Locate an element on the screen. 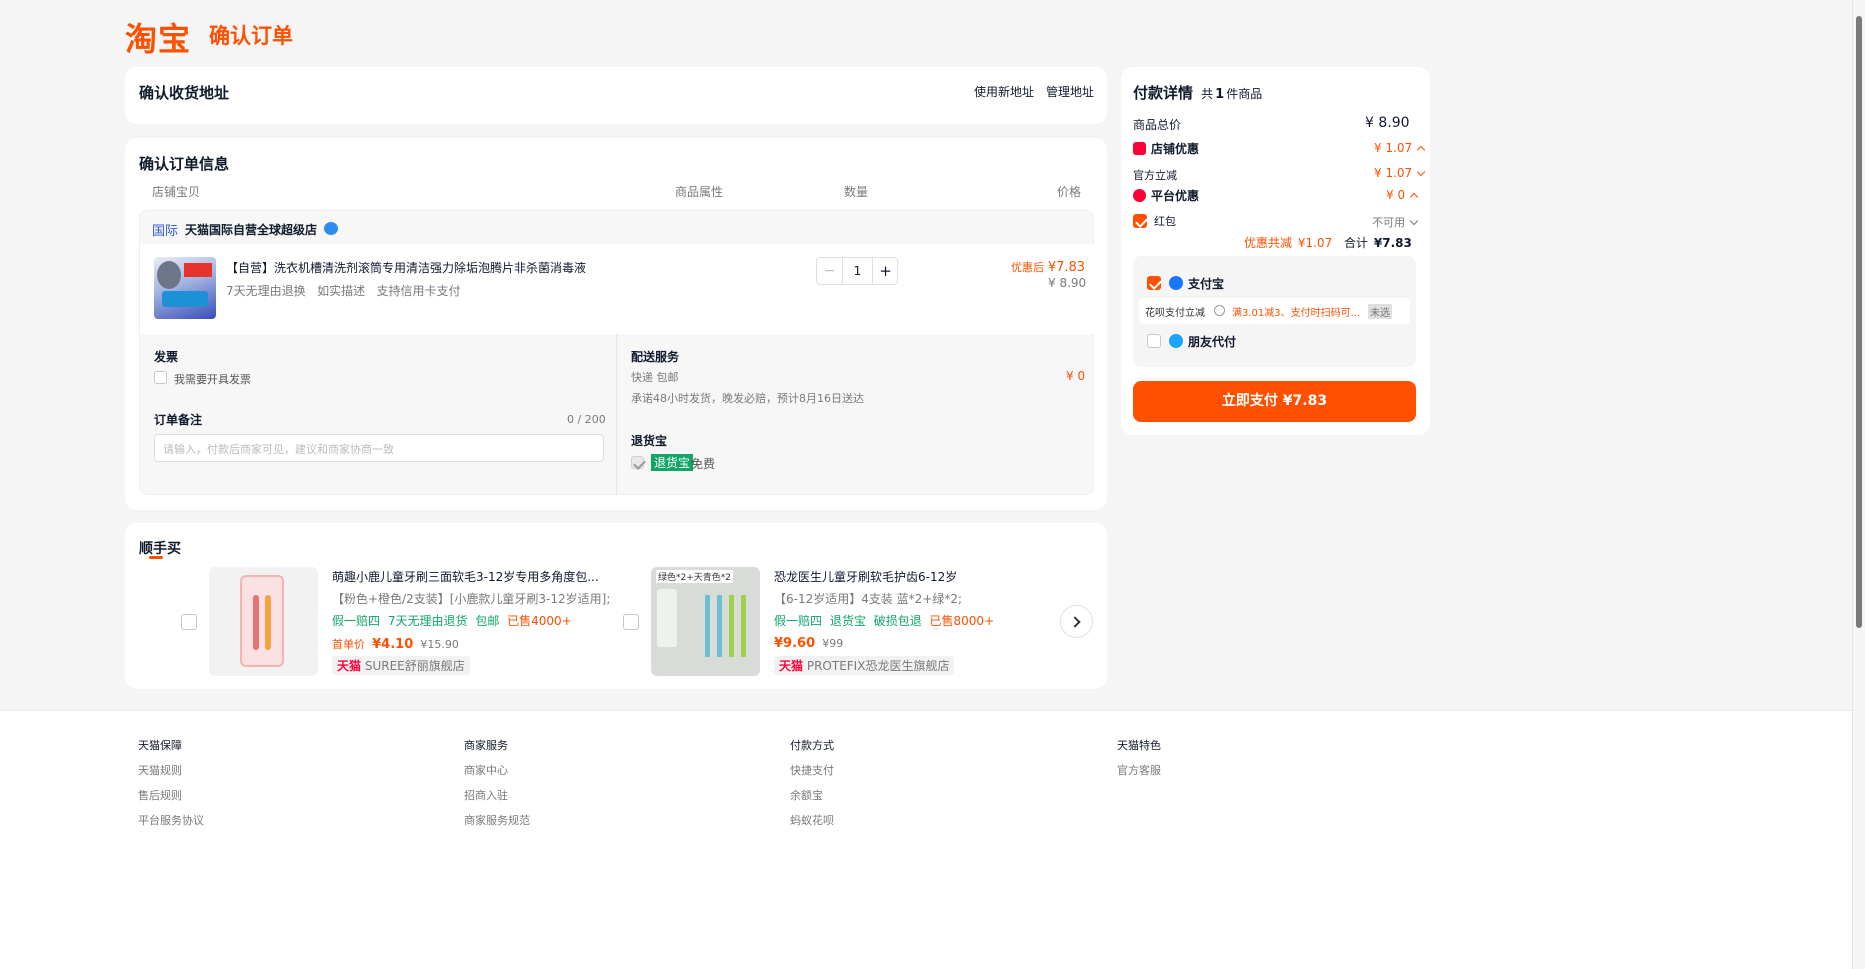  official-discount-amount: ¥ 1.07 is located at coordinates (1393, 173).